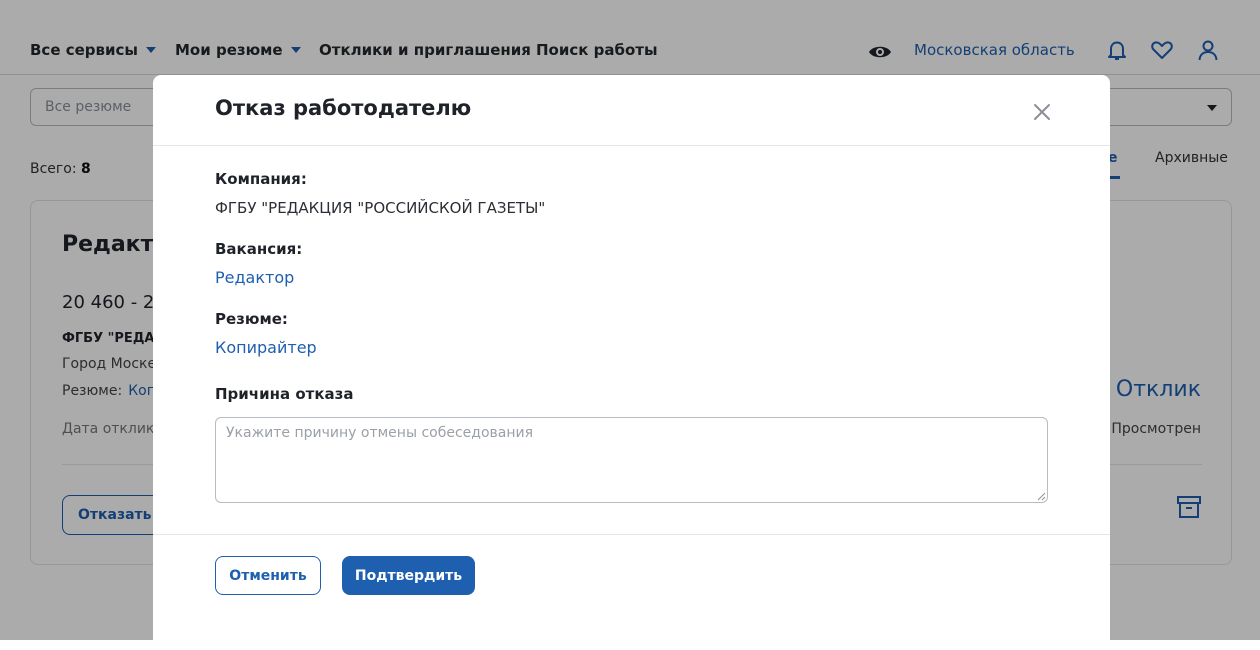 The image size is (1260, 650). What do you see at coordinates (1042, 112) in the screenshot?
I see `close-icon` at bounding box center [1042, 112].